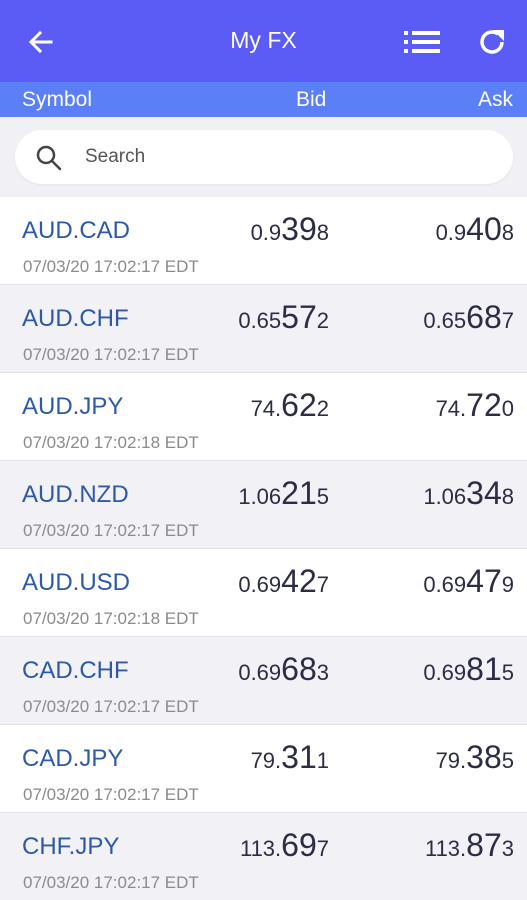 Image resolution: width=527 pixels, height=900 pixels. Describe the element at coordinates (263, 99) in the screenshot. I see `column-header: Symbol Bid Ask` at that location.